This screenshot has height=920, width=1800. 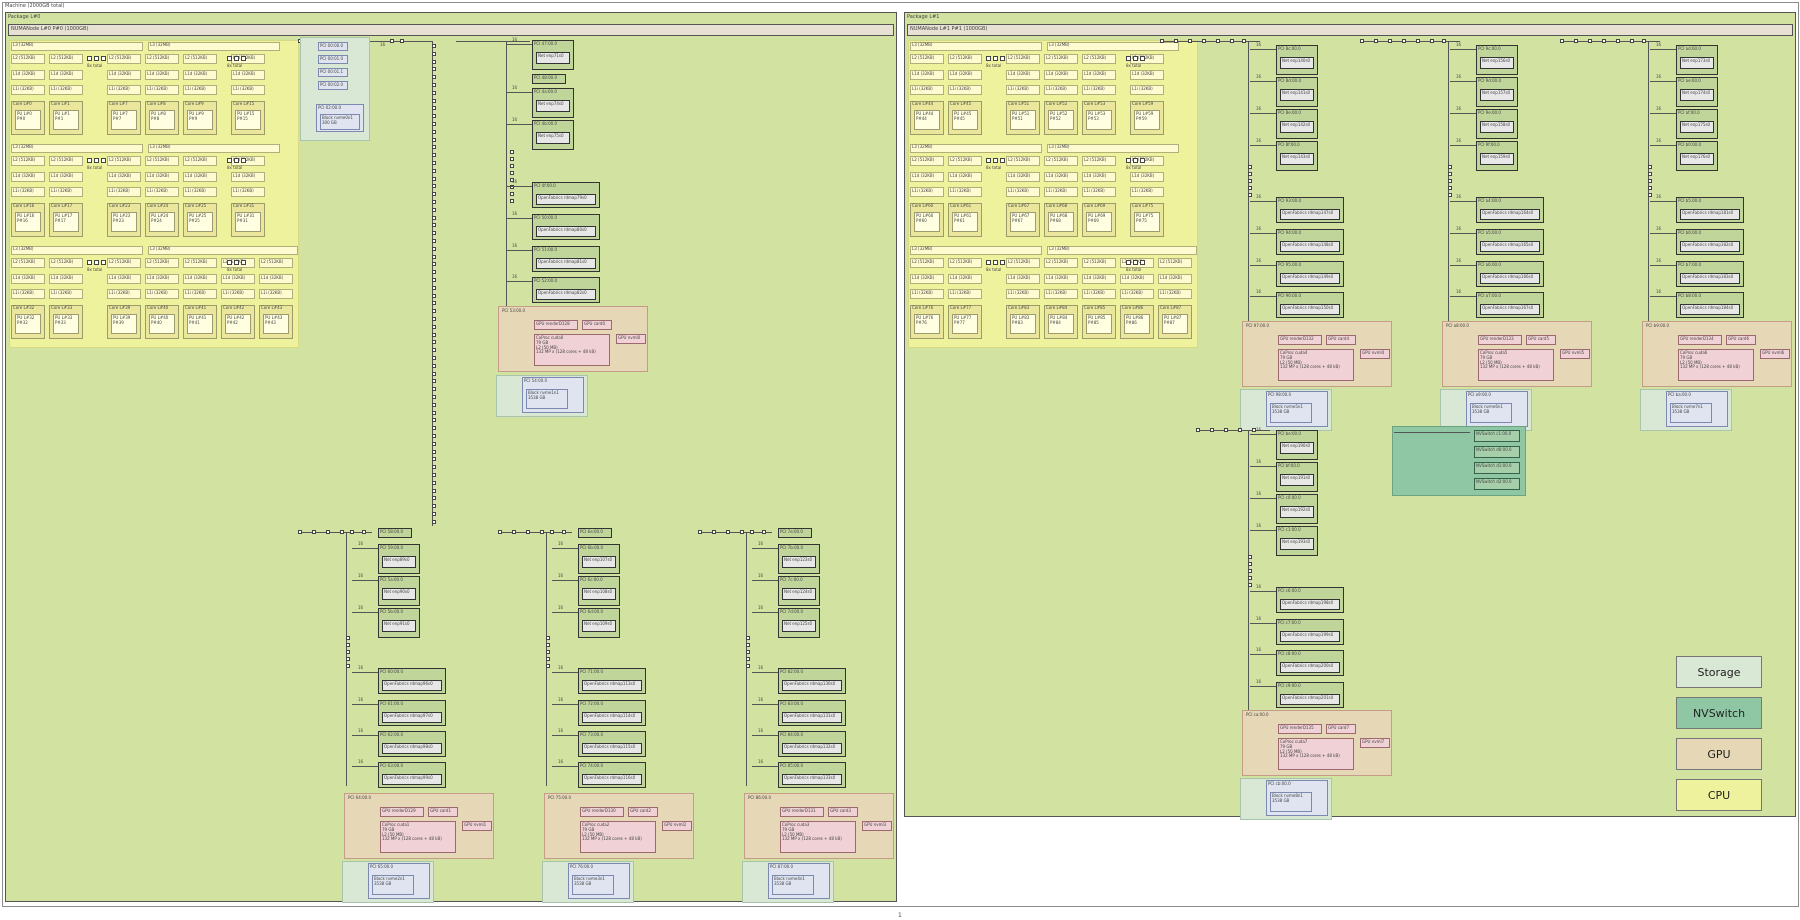 What do you see at coordinates (1308, 697) in the screenshot?
I see `rdma-device-label: OpenFabrics rdmap201s0` at bounding box center [1308, 697].